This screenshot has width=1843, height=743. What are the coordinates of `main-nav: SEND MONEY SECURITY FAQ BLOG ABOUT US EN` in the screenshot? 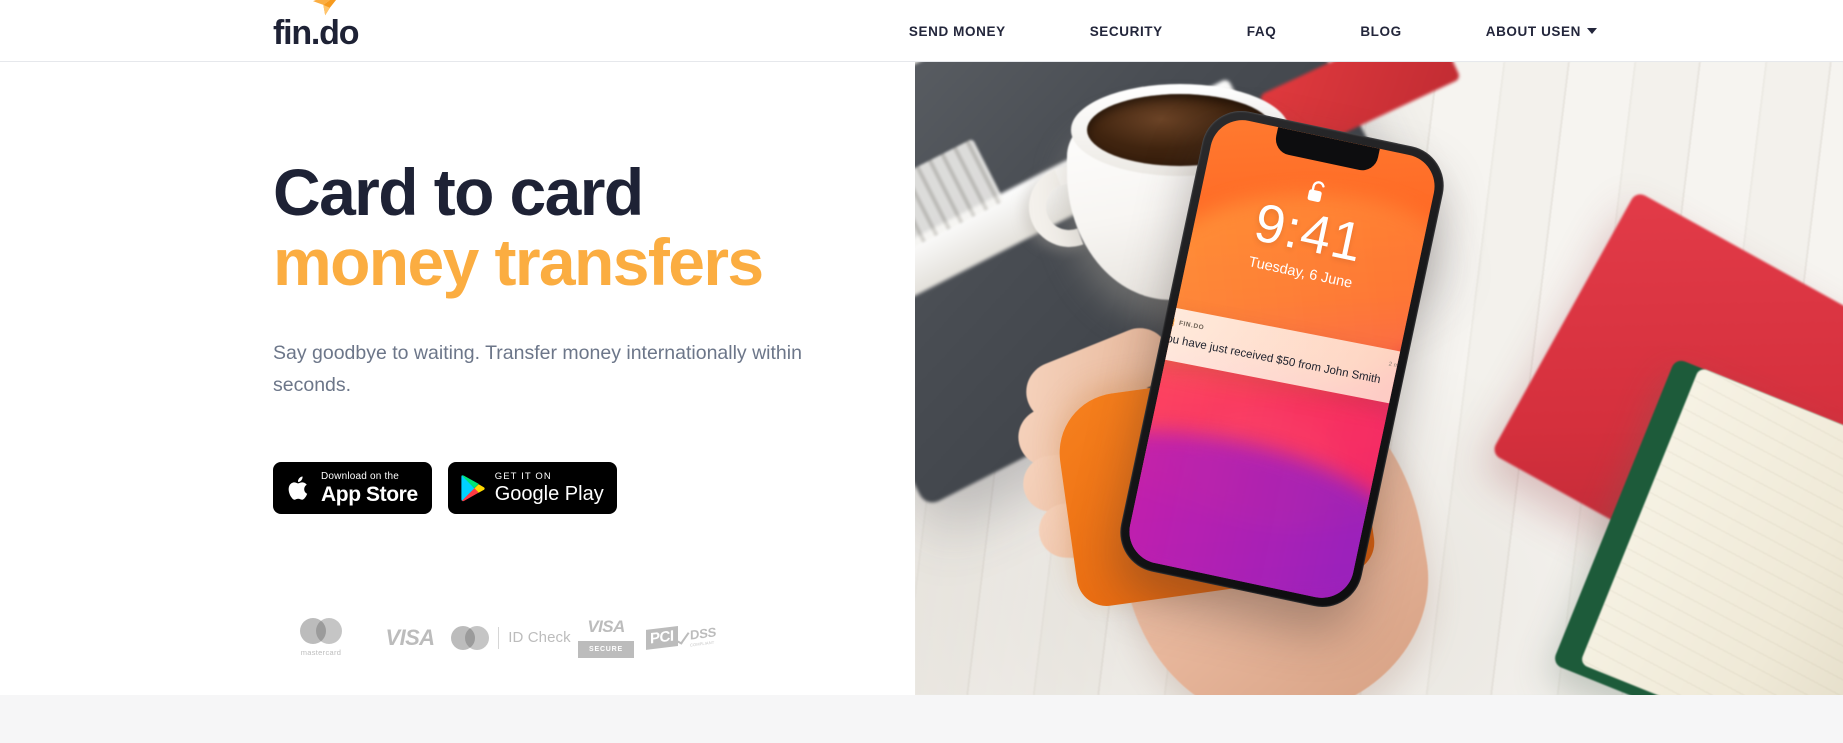 It's located at (1376, 31).